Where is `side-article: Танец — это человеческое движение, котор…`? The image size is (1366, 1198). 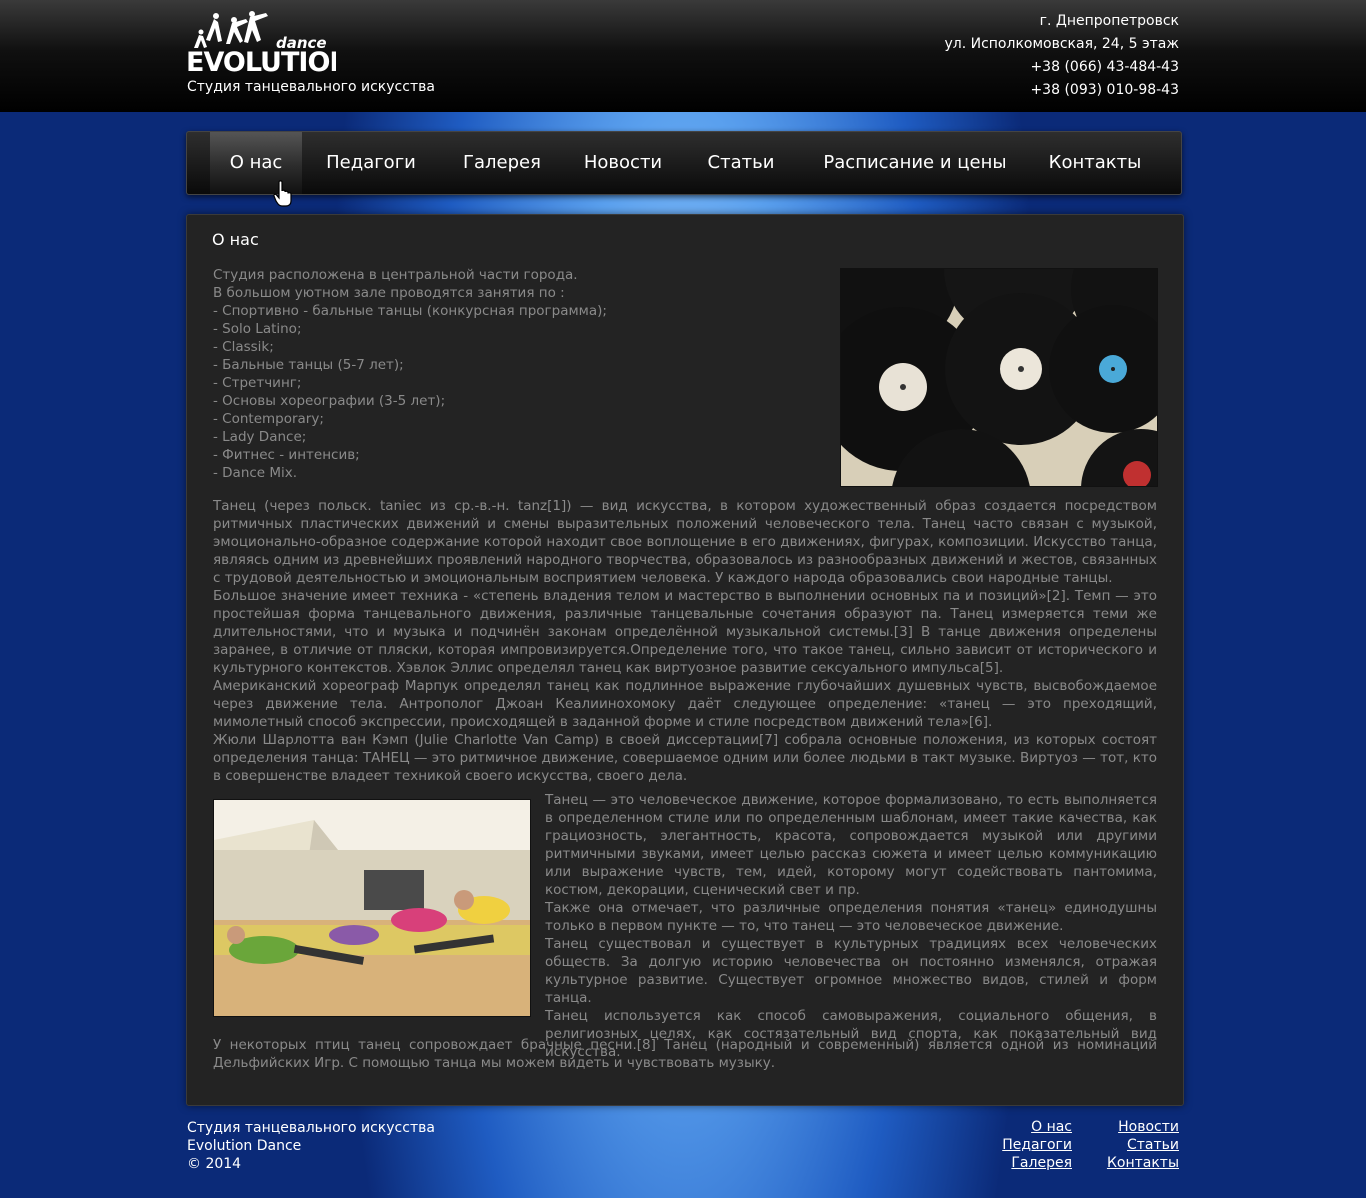 side-article: Танец — это человеческое движение, котор… is located at coordinates (851, 926).